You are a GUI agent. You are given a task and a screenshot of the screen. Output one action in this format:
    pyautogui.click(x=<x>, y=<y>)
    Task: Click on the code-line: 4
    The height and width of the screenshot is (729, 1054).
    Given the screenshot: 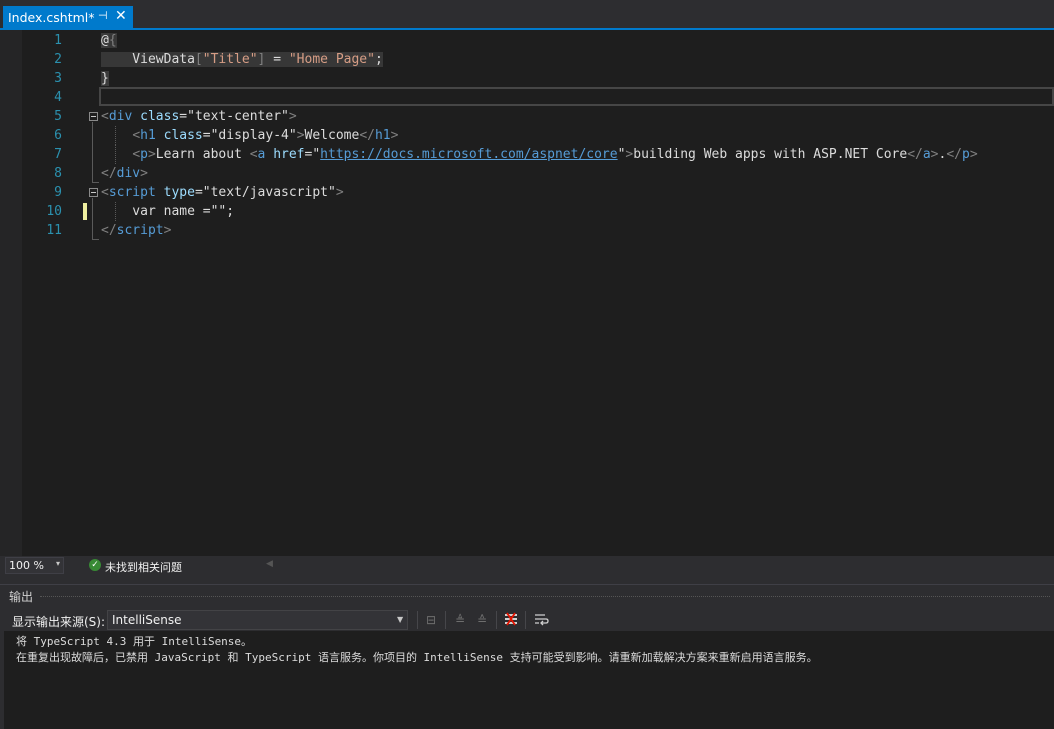 What is the action you would take?
    pyautogui.click(x=527, y=97)
    